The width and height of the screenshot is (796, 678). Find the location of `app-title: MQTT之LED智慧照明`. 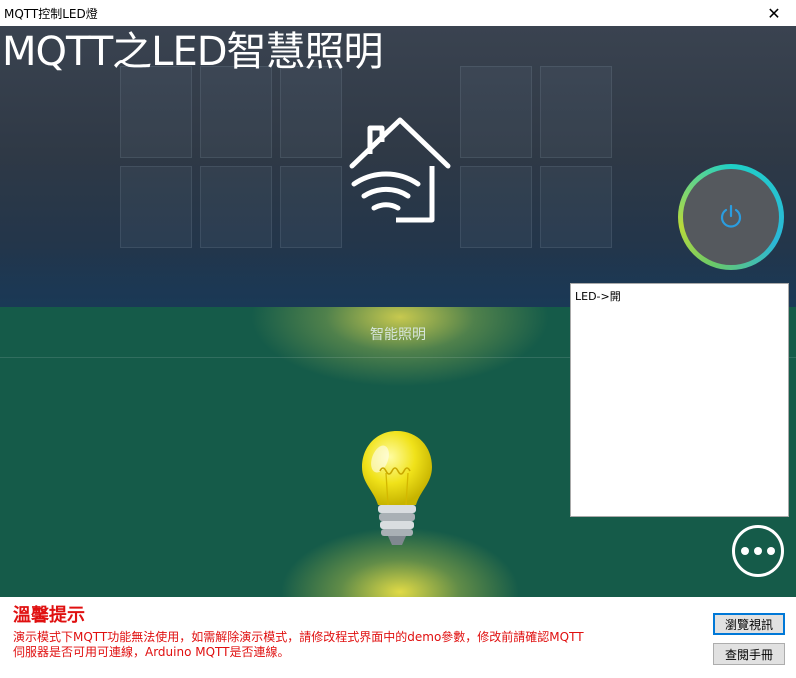

app-title: MQTT之LED智慧照明 is located at coordinates (193, 52).